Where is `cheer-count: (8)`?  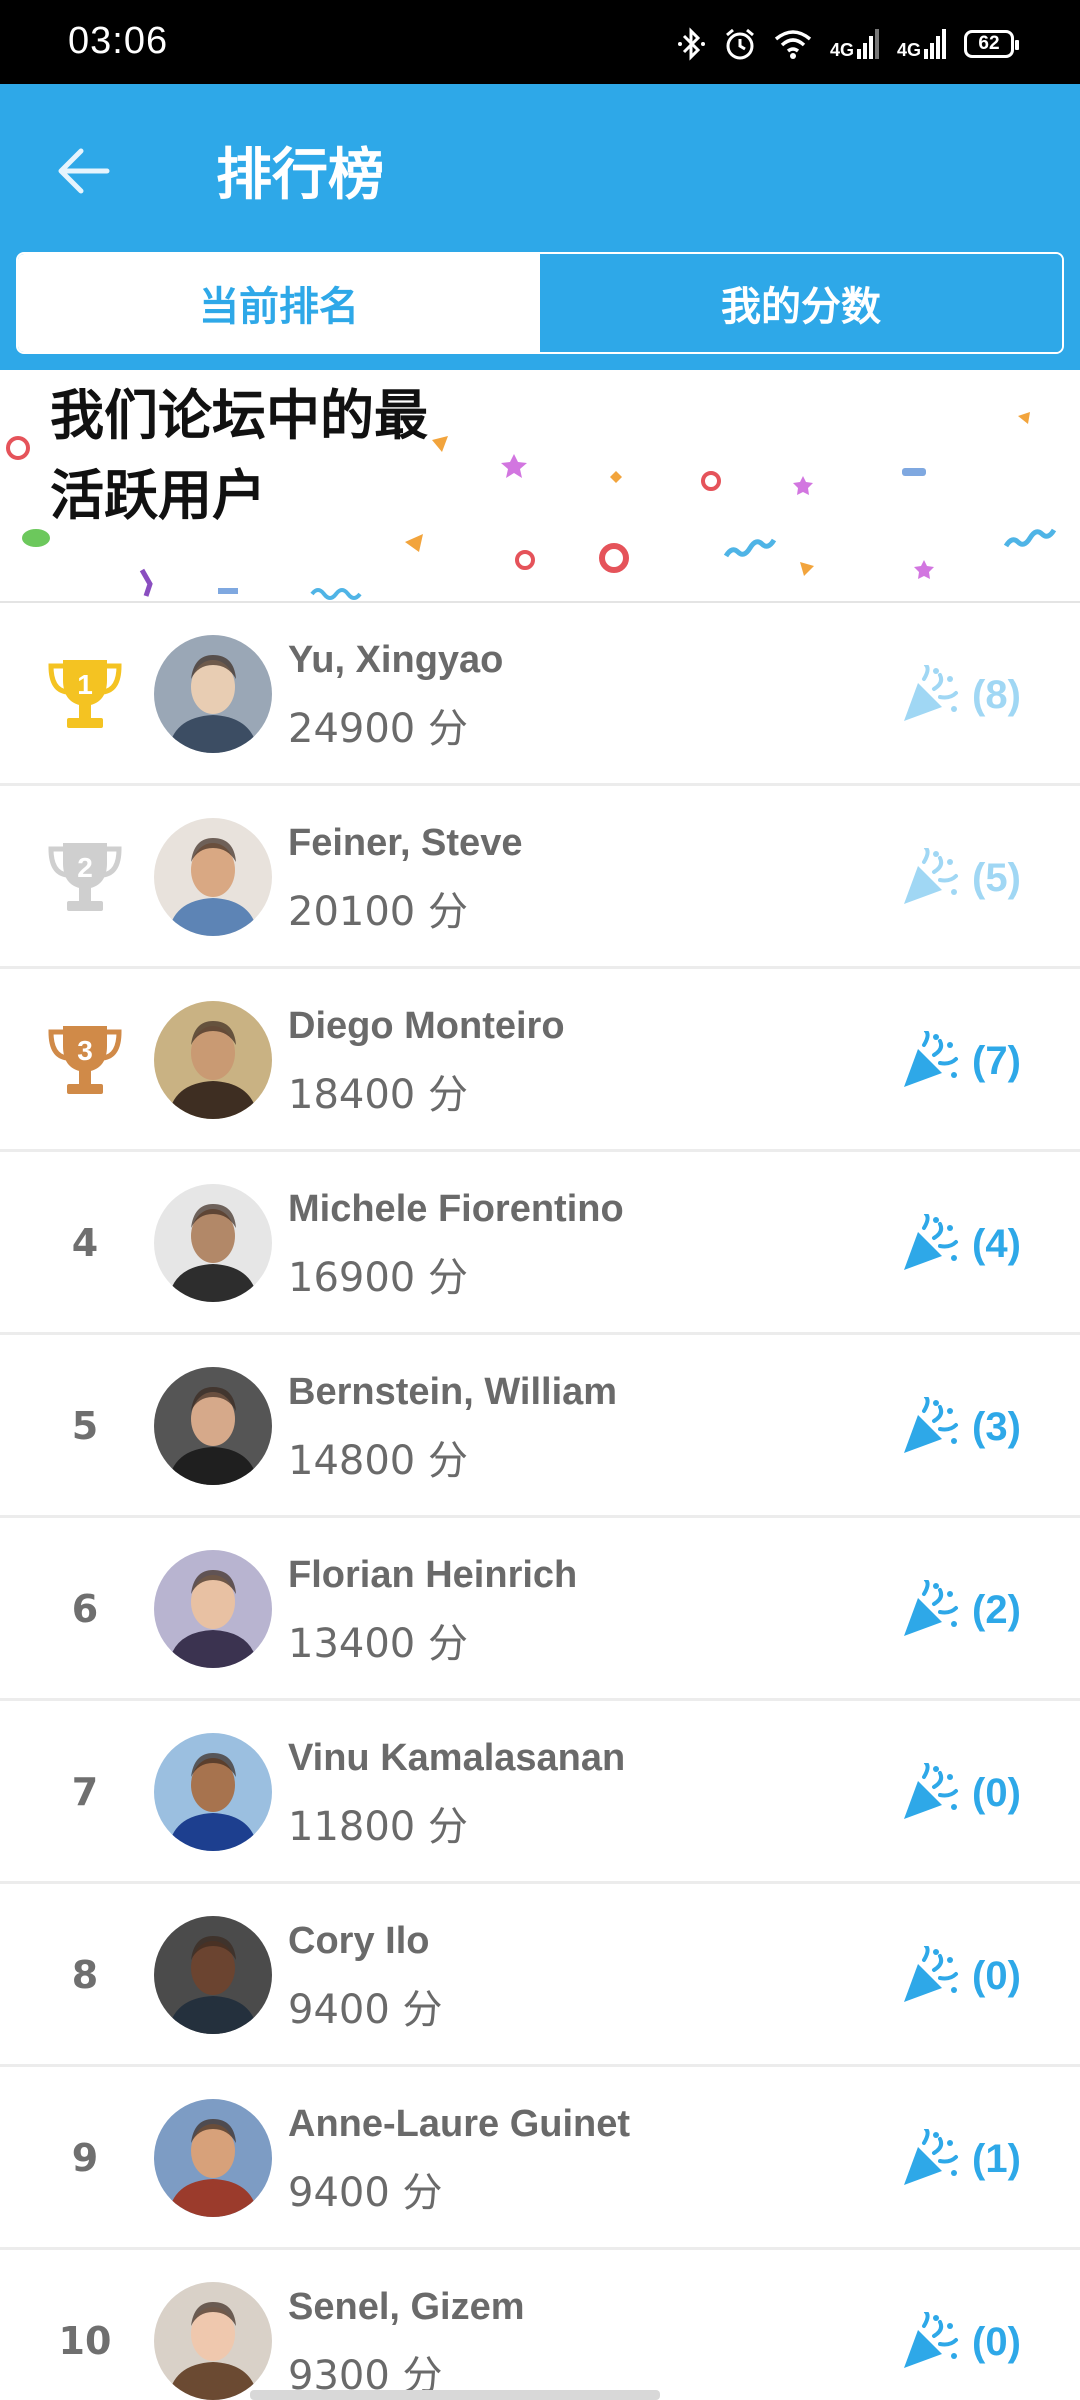
cheer-count: (8) is located at coordinates (996, 694).